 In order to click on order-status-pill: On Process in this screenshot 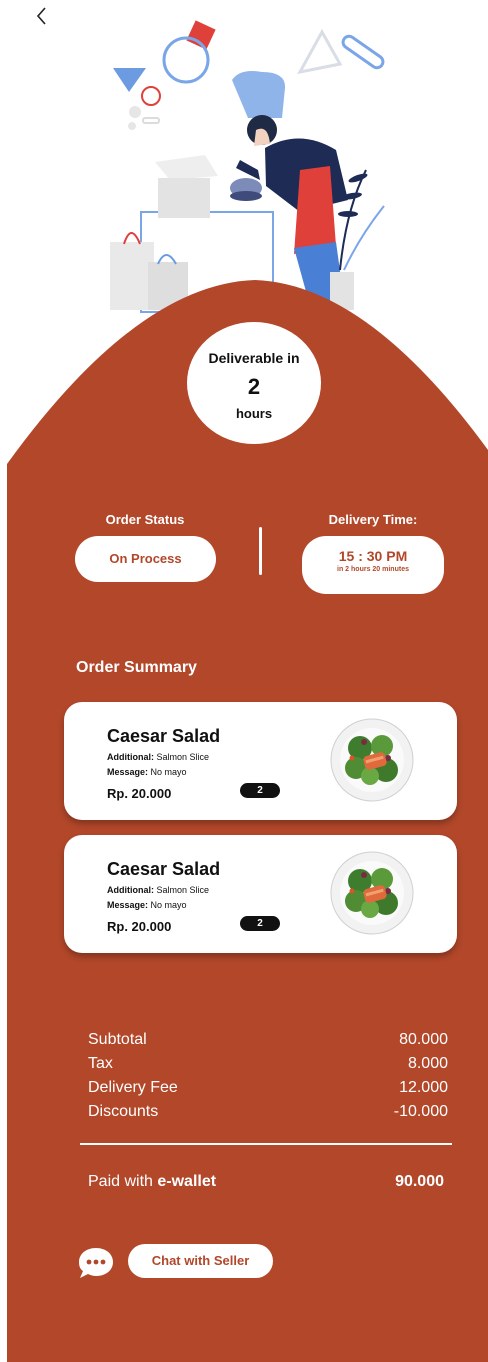, I will do `click(145, 559)`.